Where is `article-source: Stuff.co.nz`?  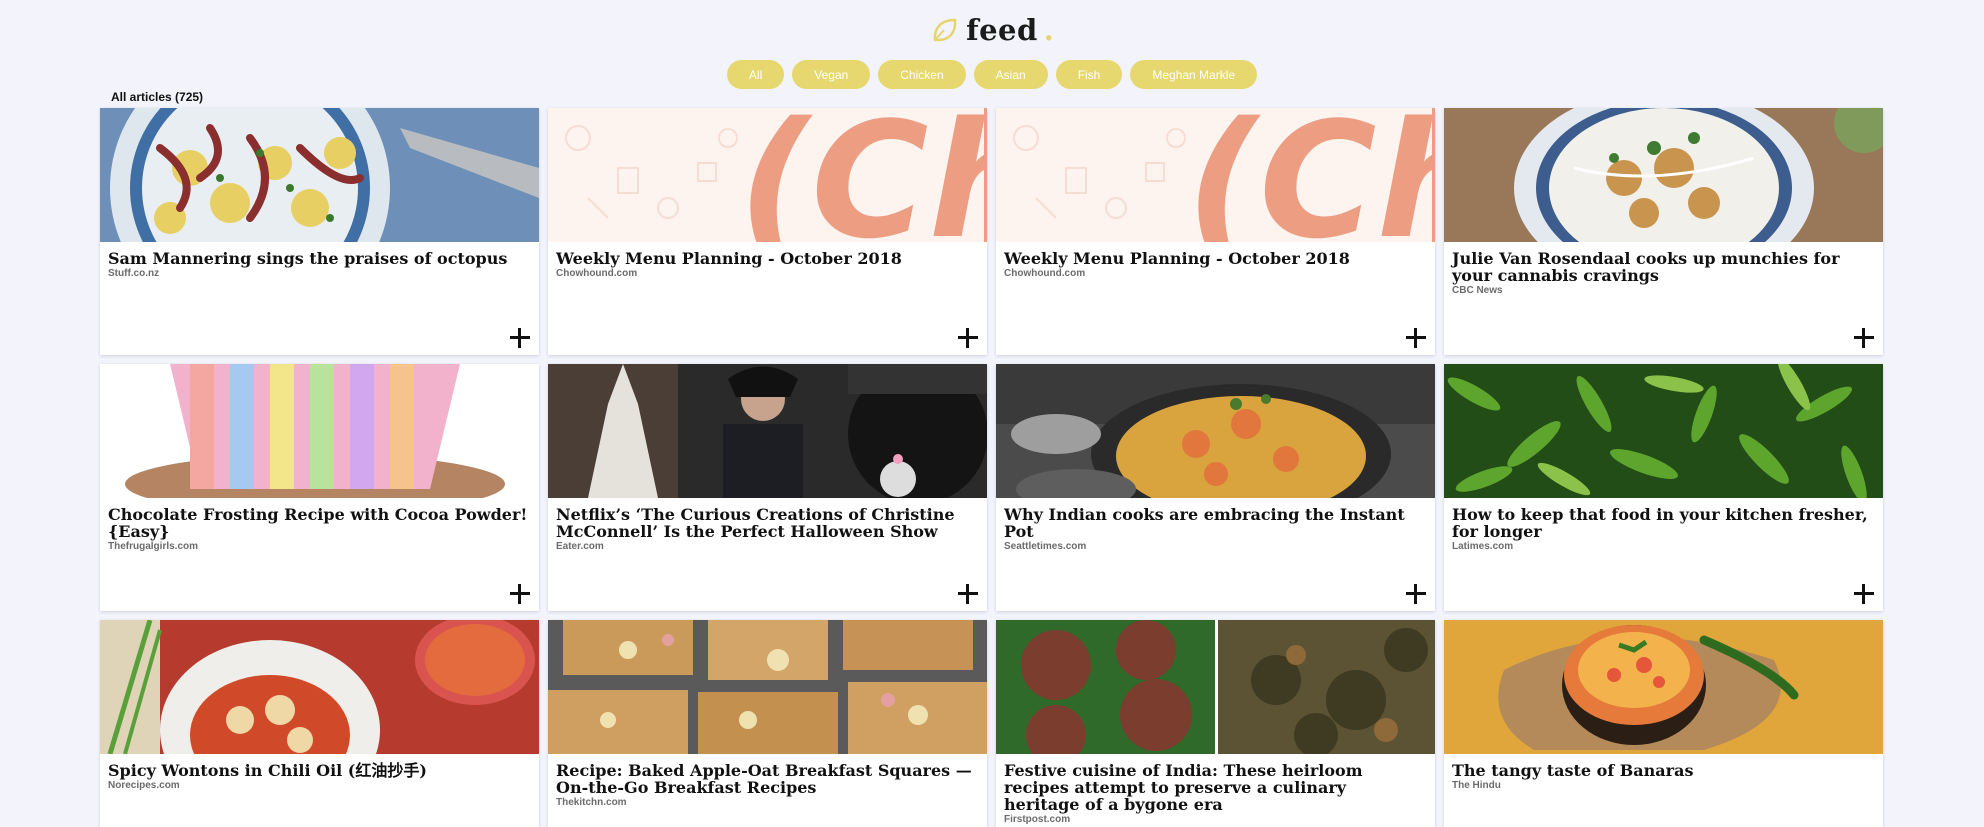
article-source: Stuff.co.nz is located at coordinates (134, 273).